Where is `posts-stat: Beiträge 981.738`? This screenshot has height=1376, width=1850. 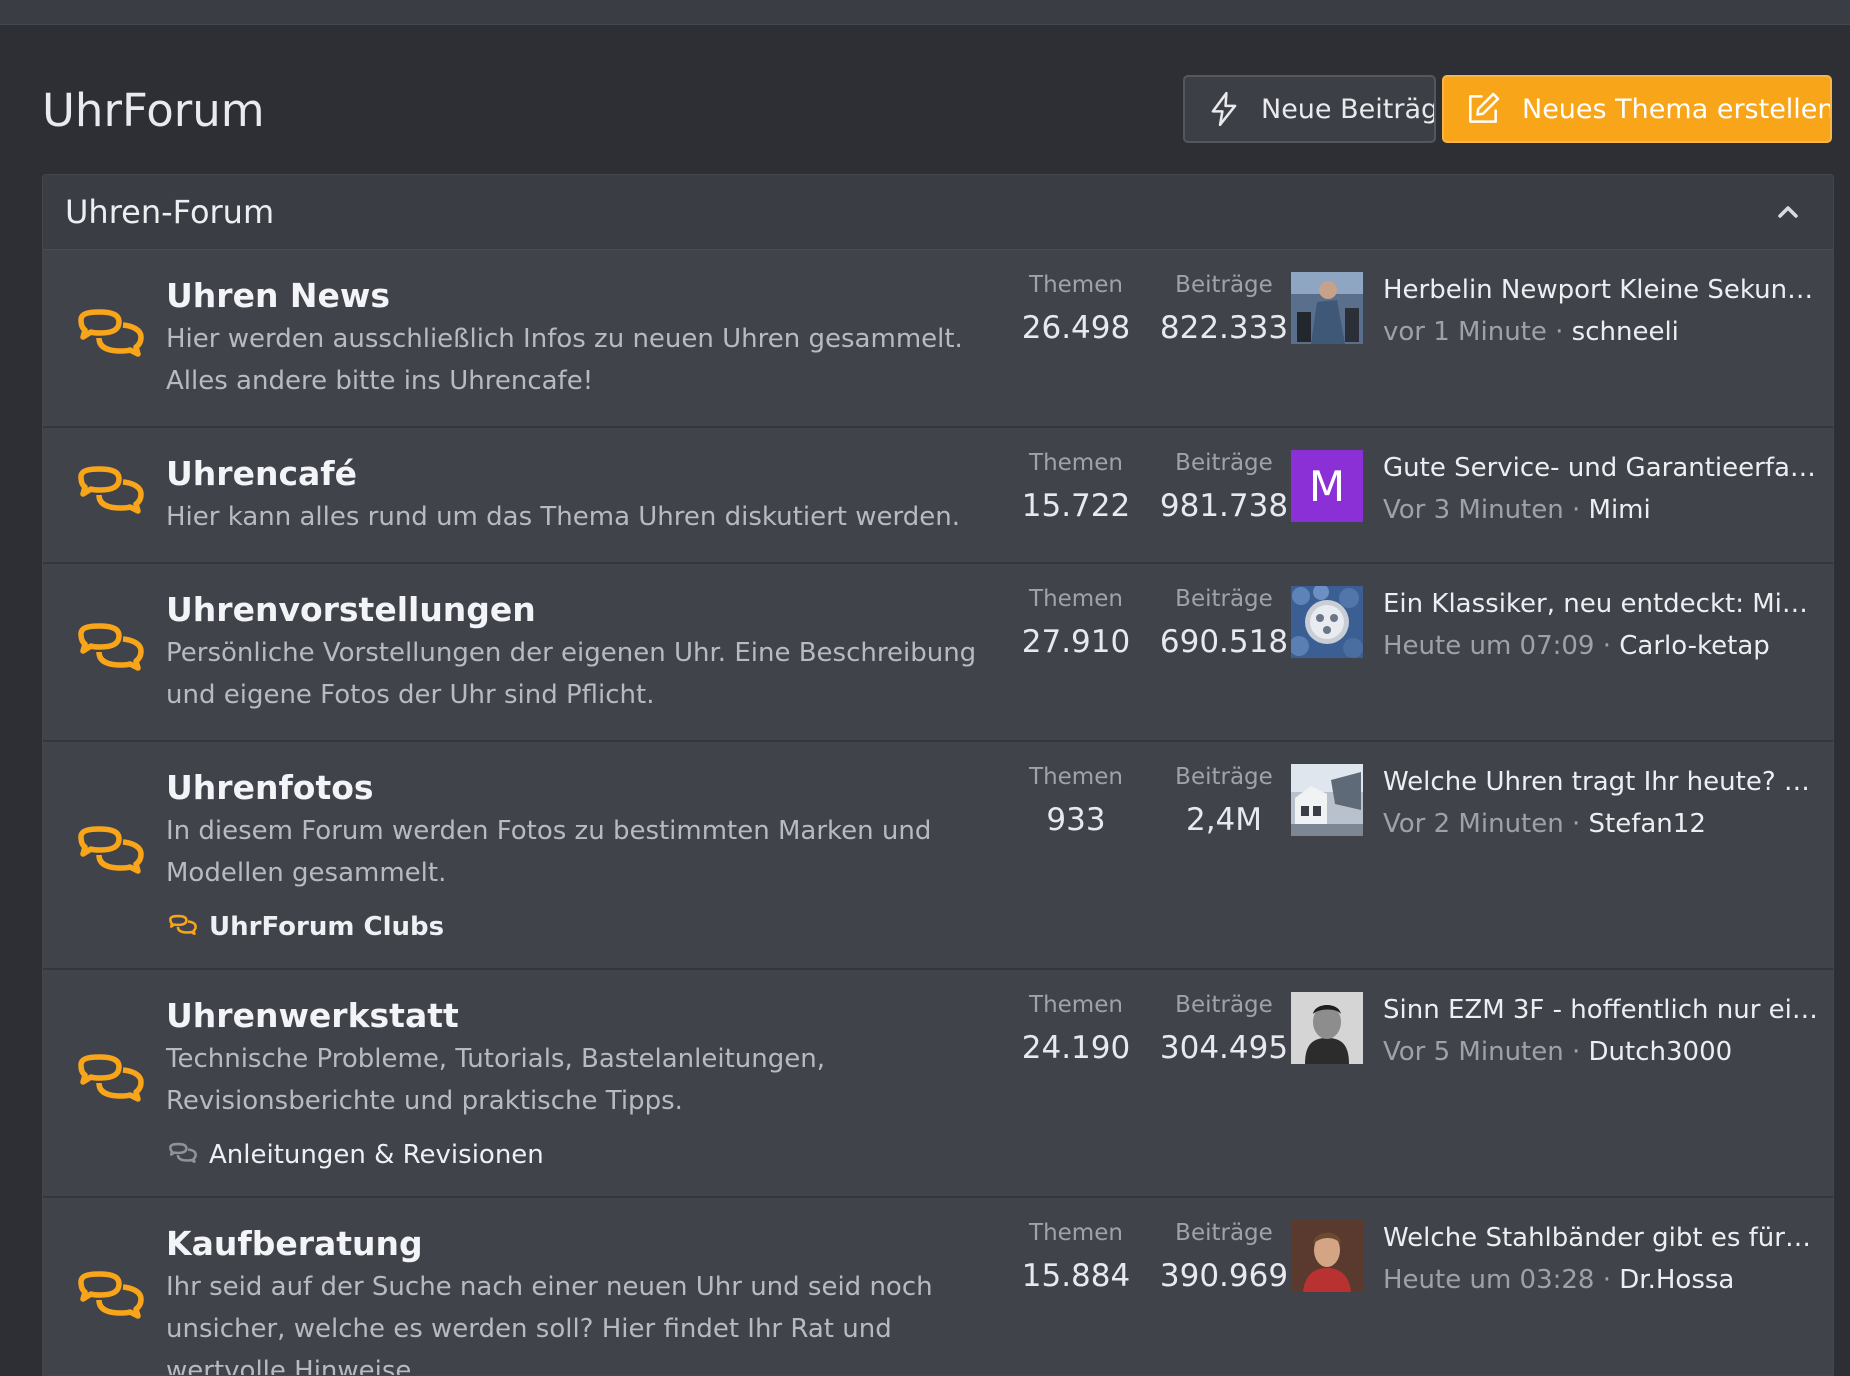 posts-stat: Beiträge 981.738 is located at coordinates (1224, 488).